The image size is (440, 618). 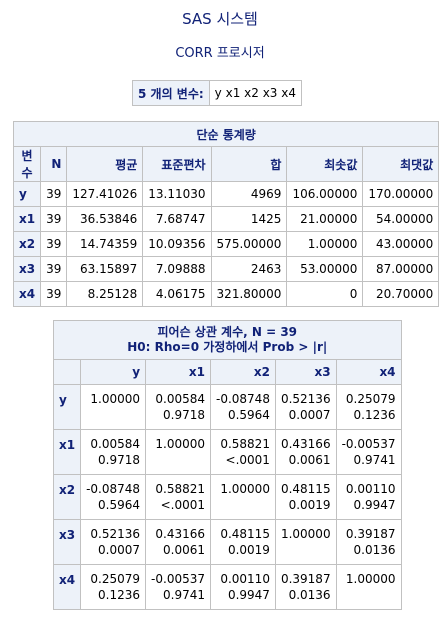 I want to click on corr-coefficient: 0.25079, so click(x=115, y=579).